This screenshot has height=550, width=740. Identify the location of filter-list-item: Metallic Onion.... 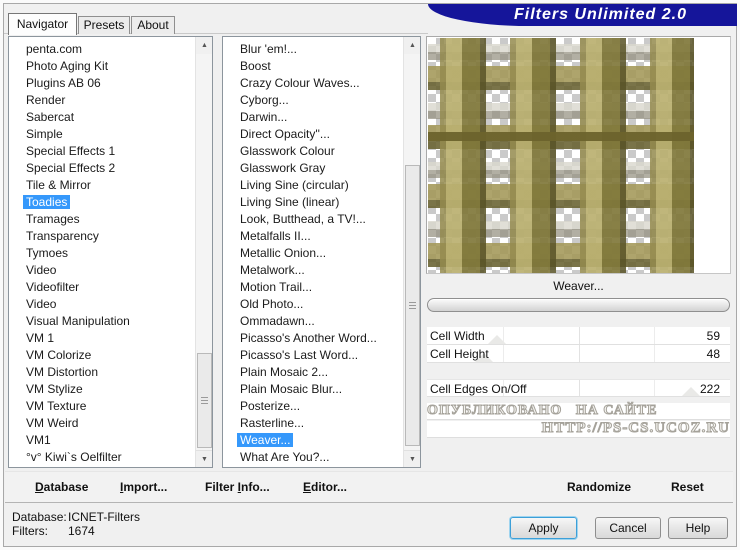
(313, 253).